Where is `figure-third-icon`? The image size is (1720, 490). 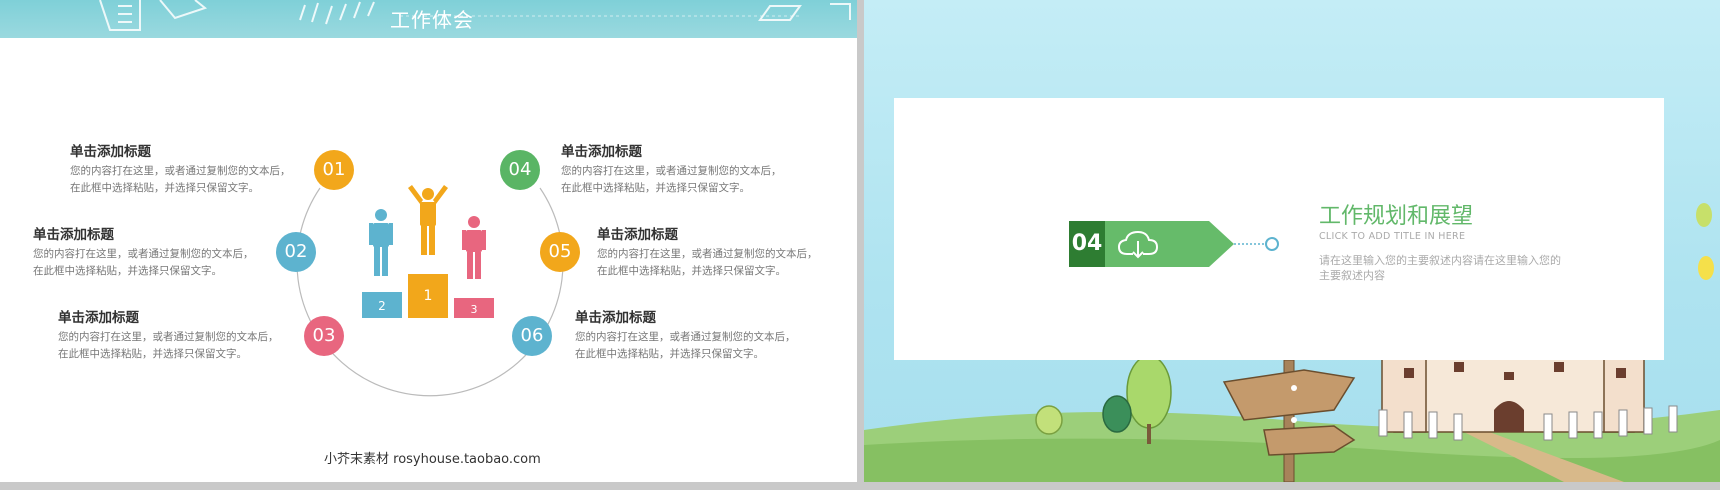 figure-third-icon is located at coordinates (474, 247).